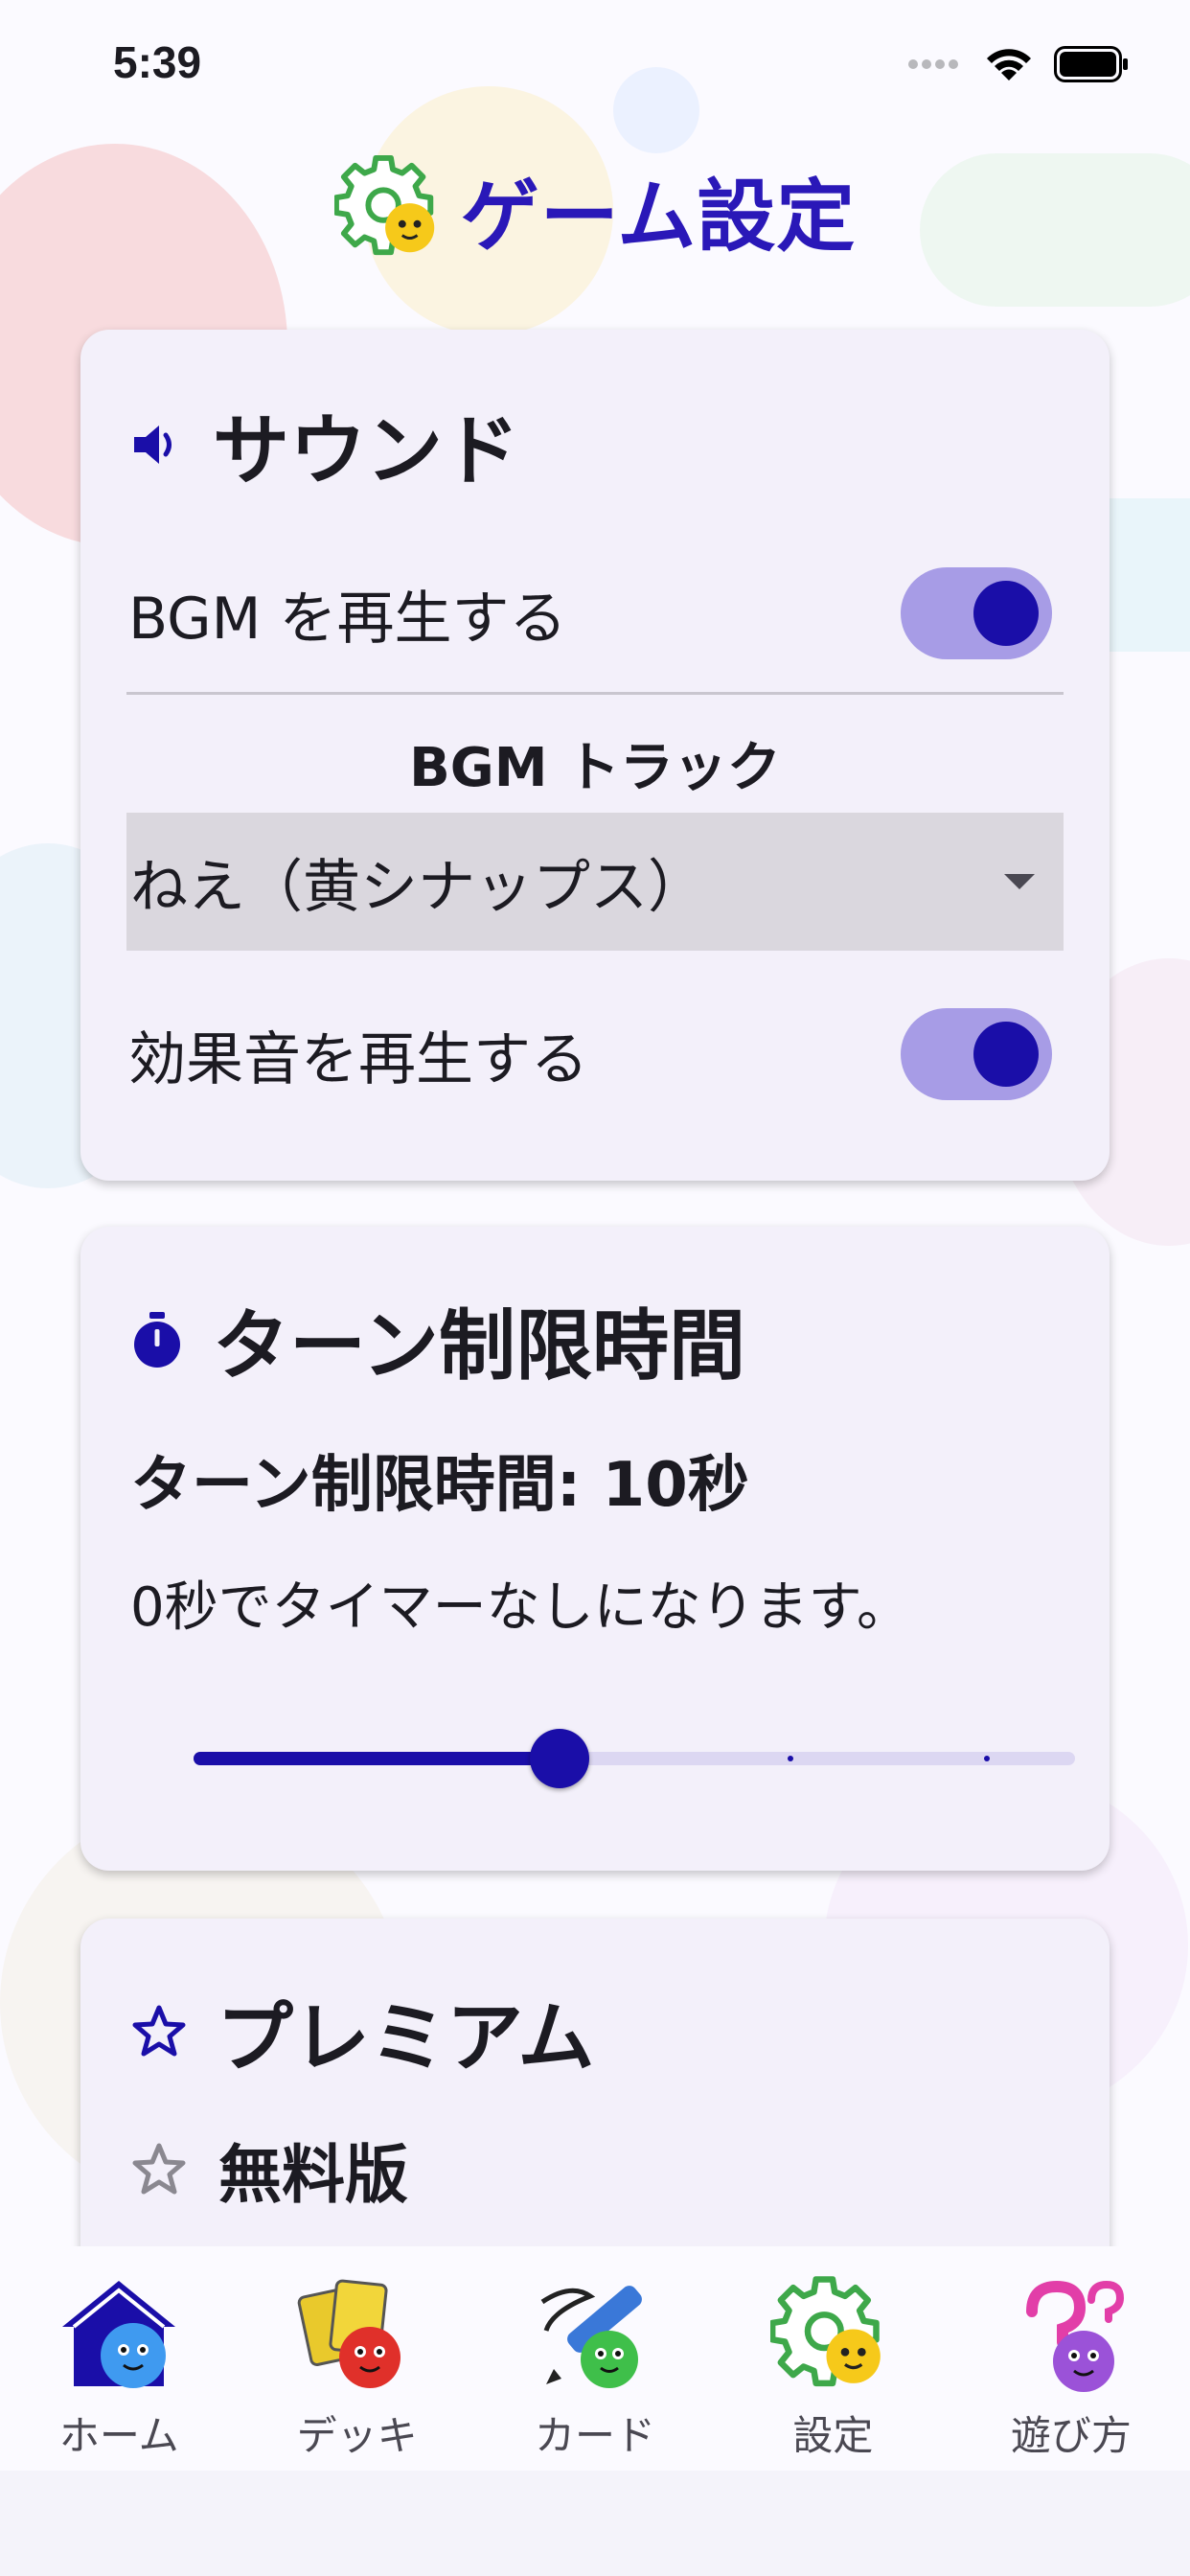  I want to click on gear-mascot-icon, so click(383, 205).